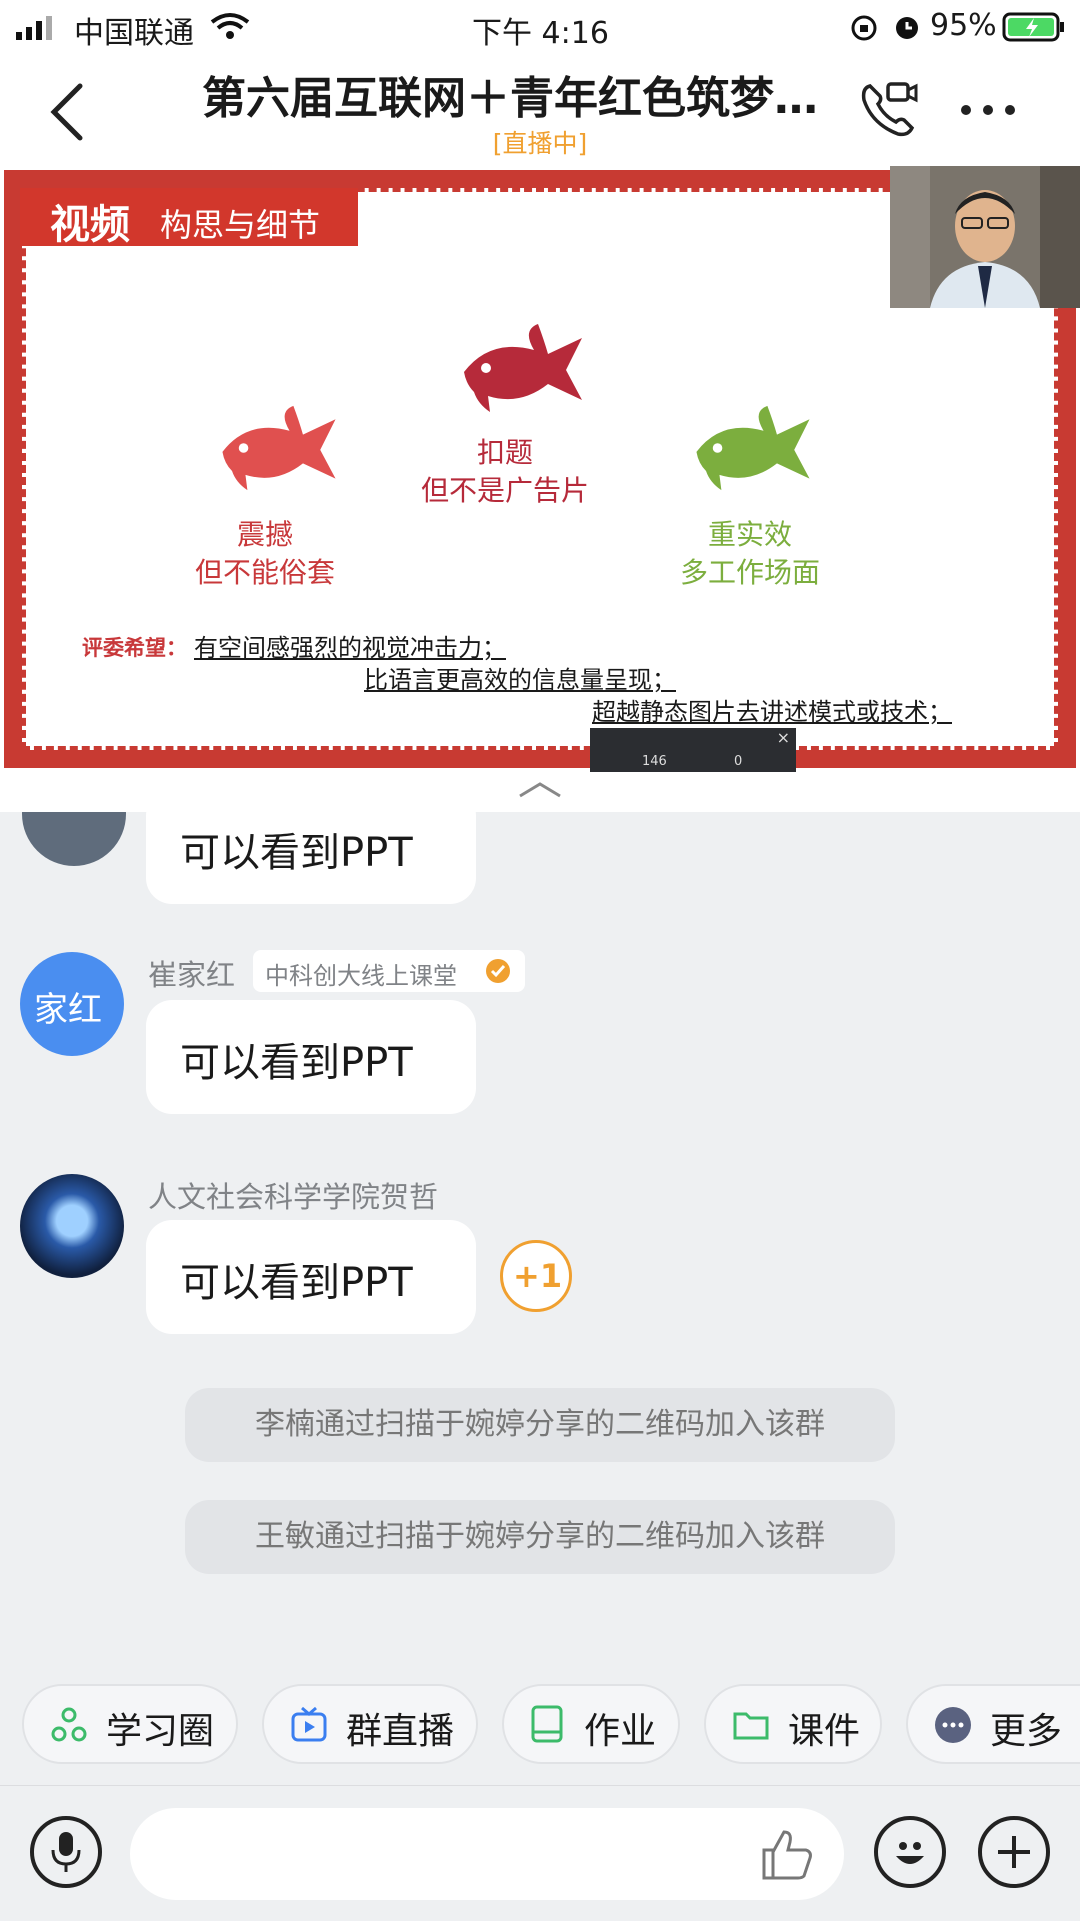 This screenshot has height=1921, width=1080. I want to click on sender-name: 人文社会科学学院贺哲, so click(293, 1197).